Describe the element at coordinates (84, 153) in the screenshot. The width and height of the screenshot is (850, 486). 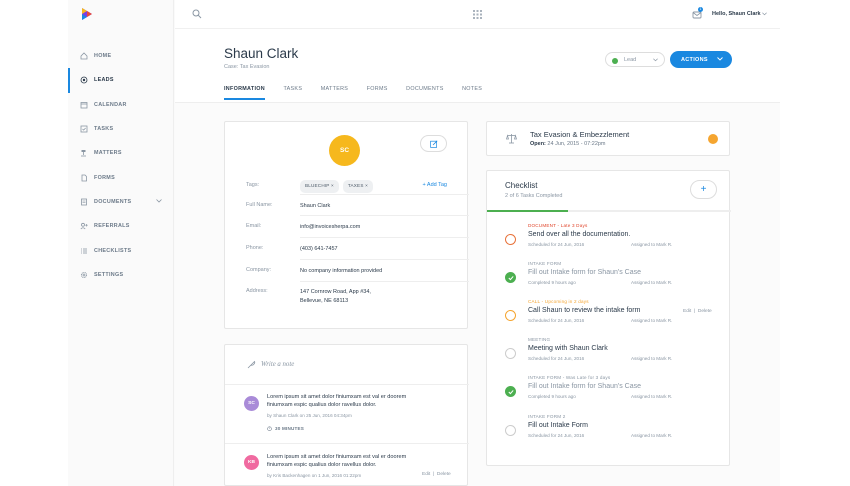
I see `gavel-icon` at that location.